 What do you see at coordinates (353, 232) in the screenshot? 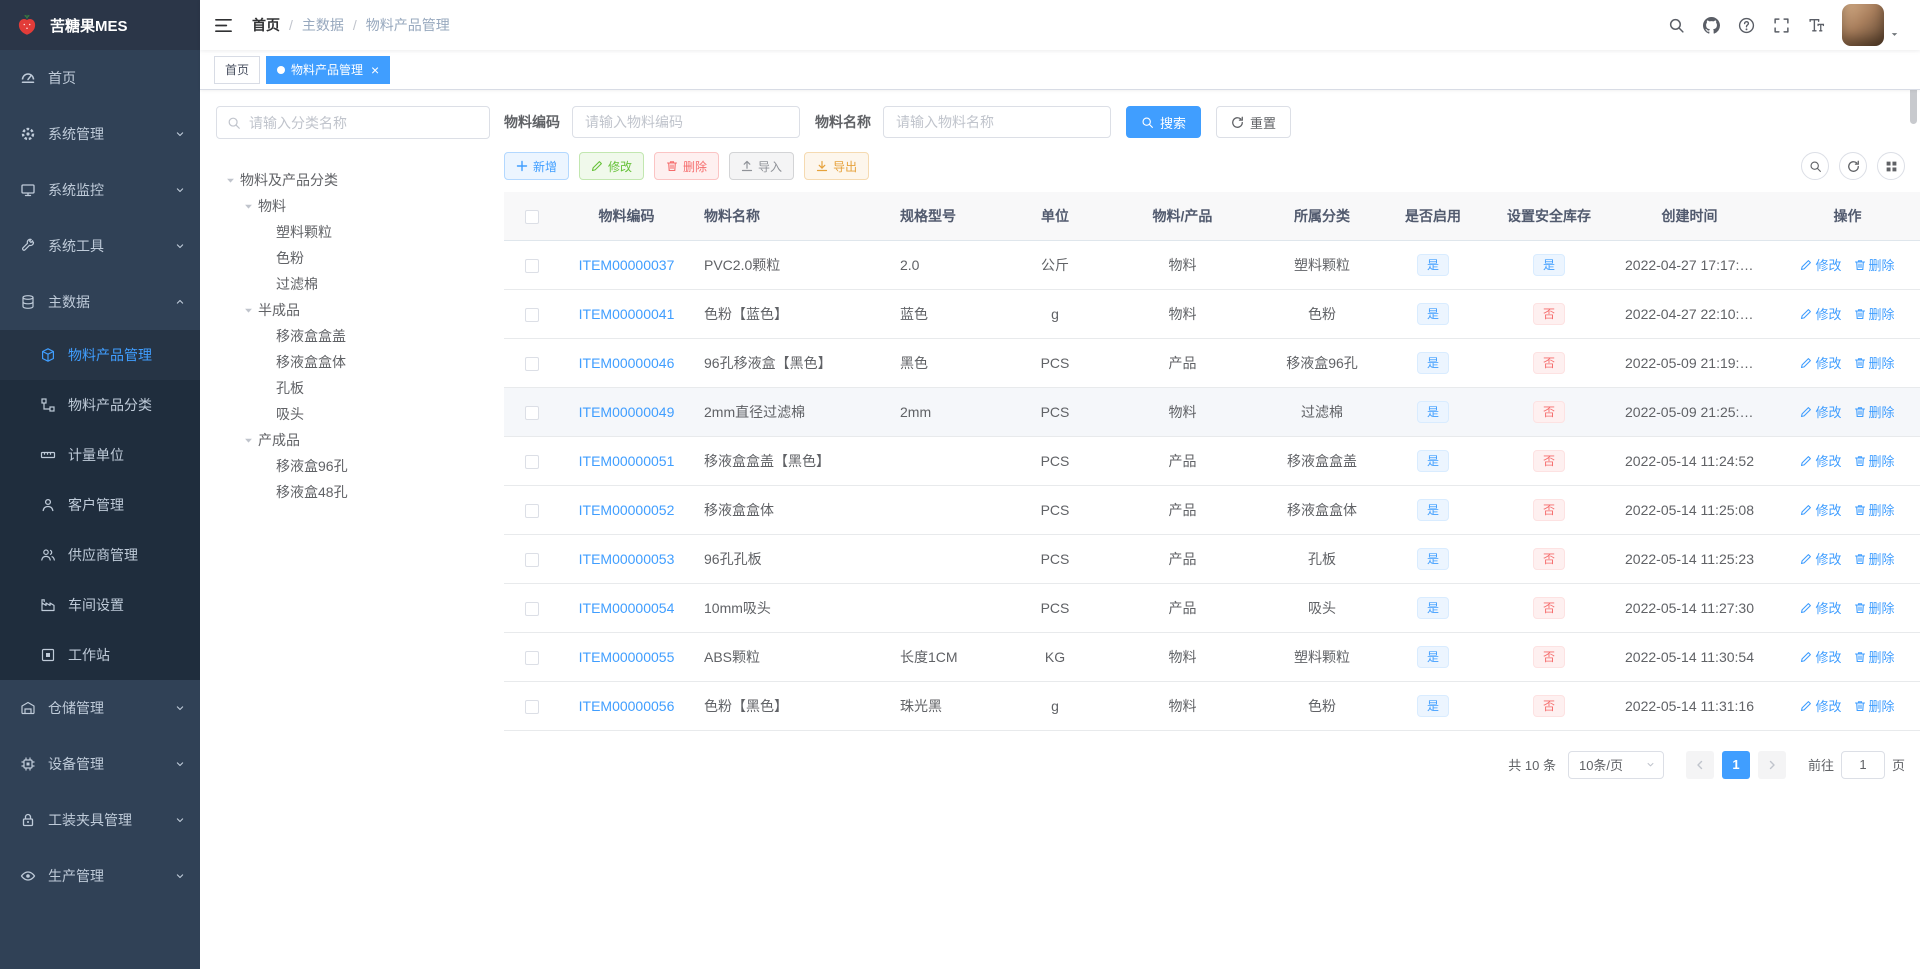
I see `tree-node: 塑料颗粒` at bounding box center [353, 232].